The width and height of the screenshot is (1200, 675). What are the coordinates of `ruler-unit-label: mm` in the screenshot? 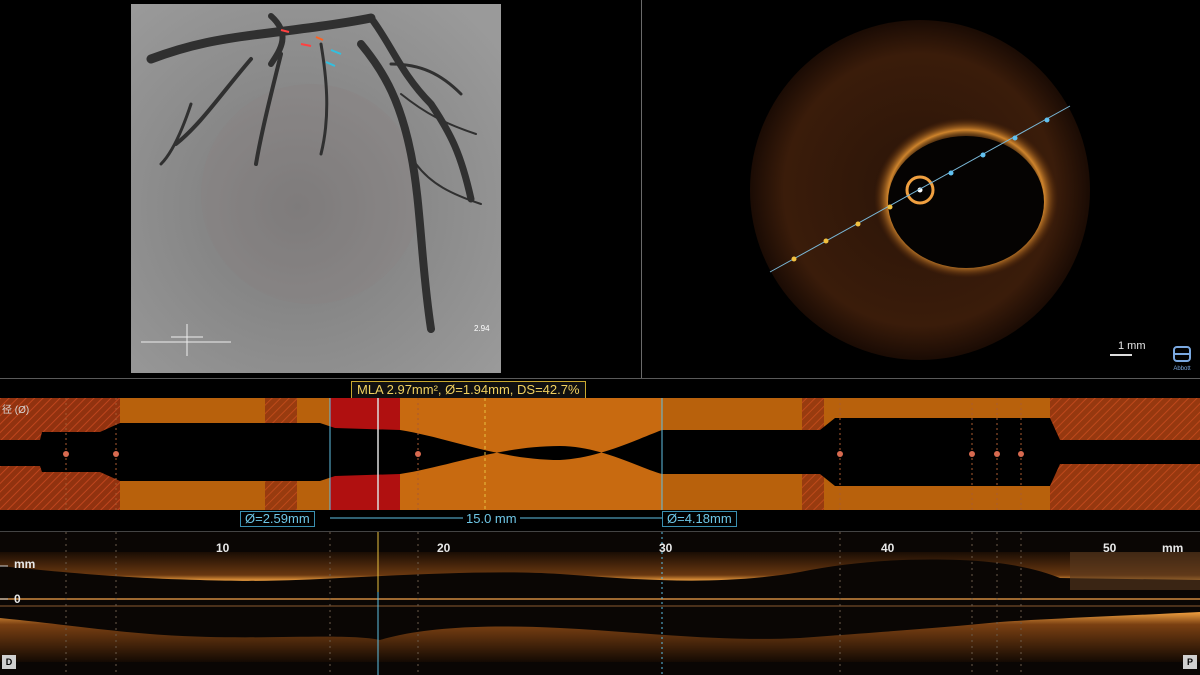 It's located at (1173, 548).